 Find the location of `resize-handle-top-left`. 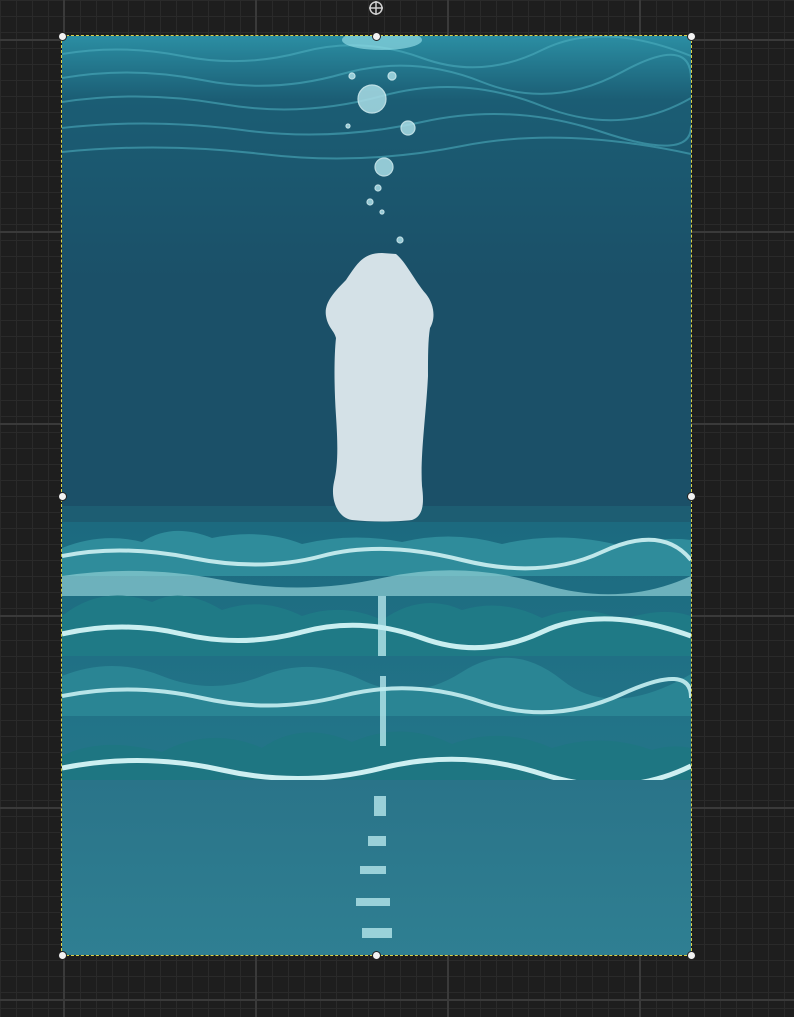

resize-handle-top-left is located at coordinates (62, 36).